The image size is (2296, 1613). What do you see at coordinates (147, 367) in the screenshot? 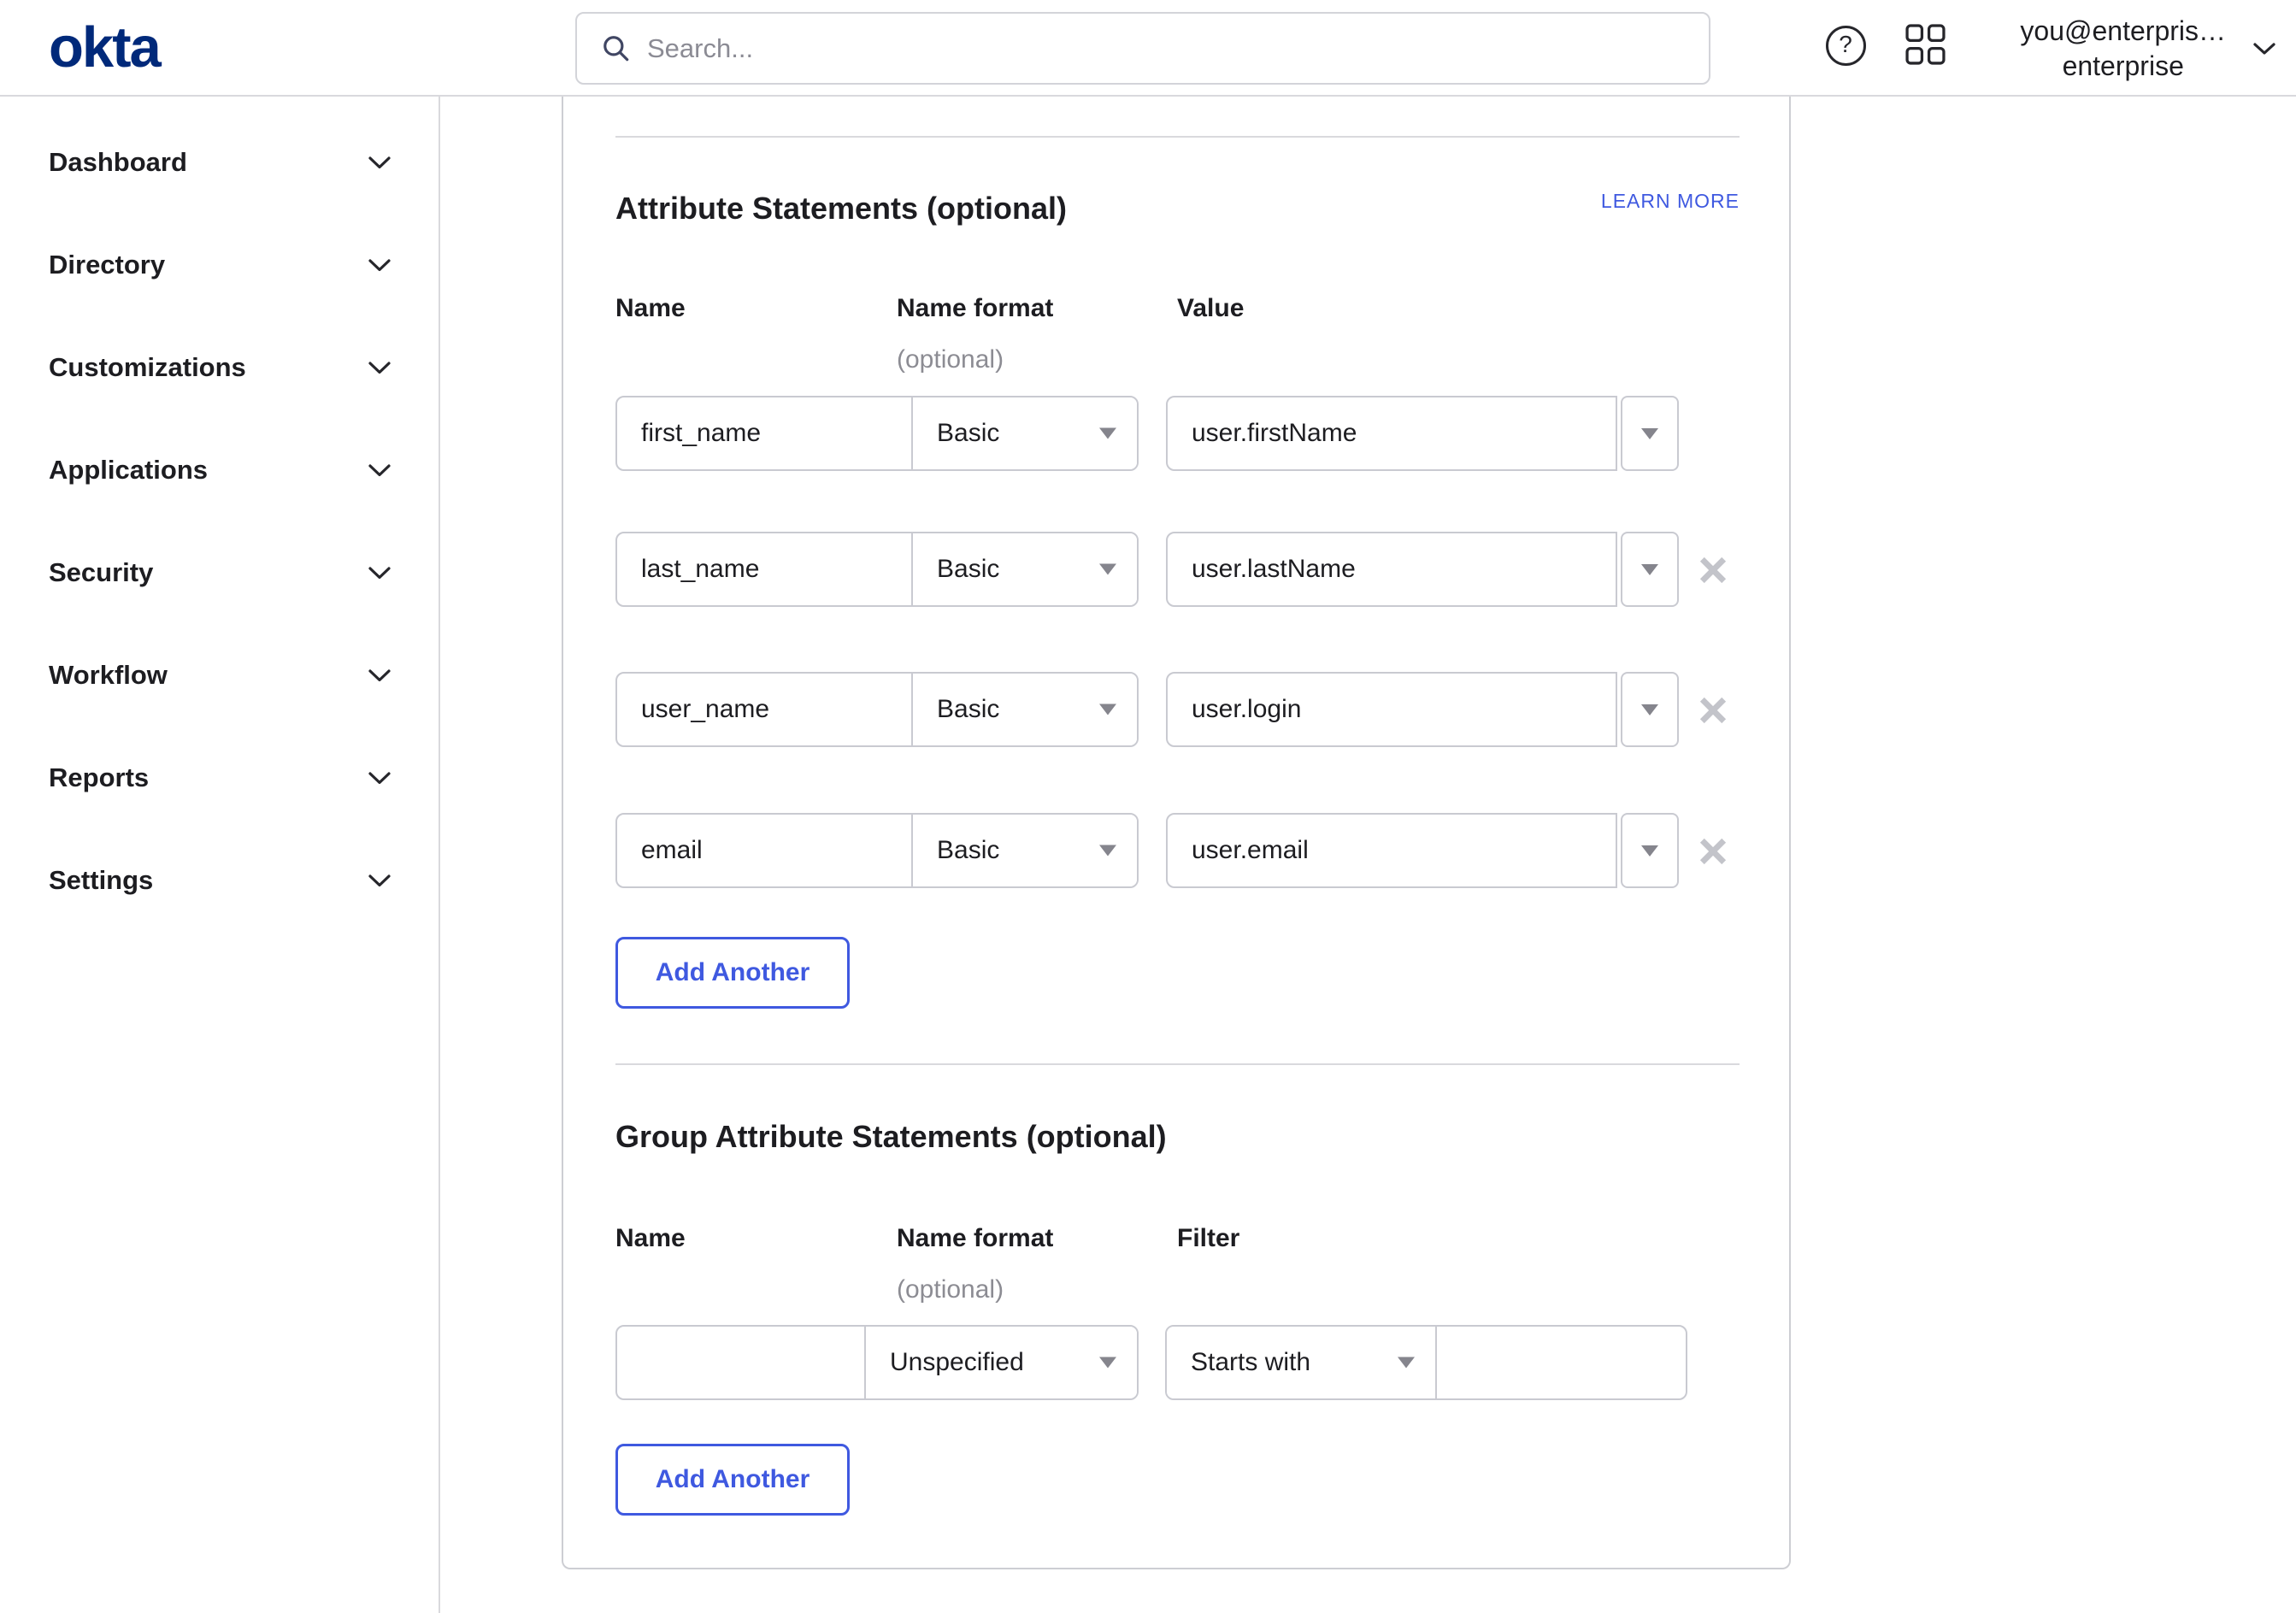
I see `sidebar-item-label: Customizations` at bounding box center [147, 367].